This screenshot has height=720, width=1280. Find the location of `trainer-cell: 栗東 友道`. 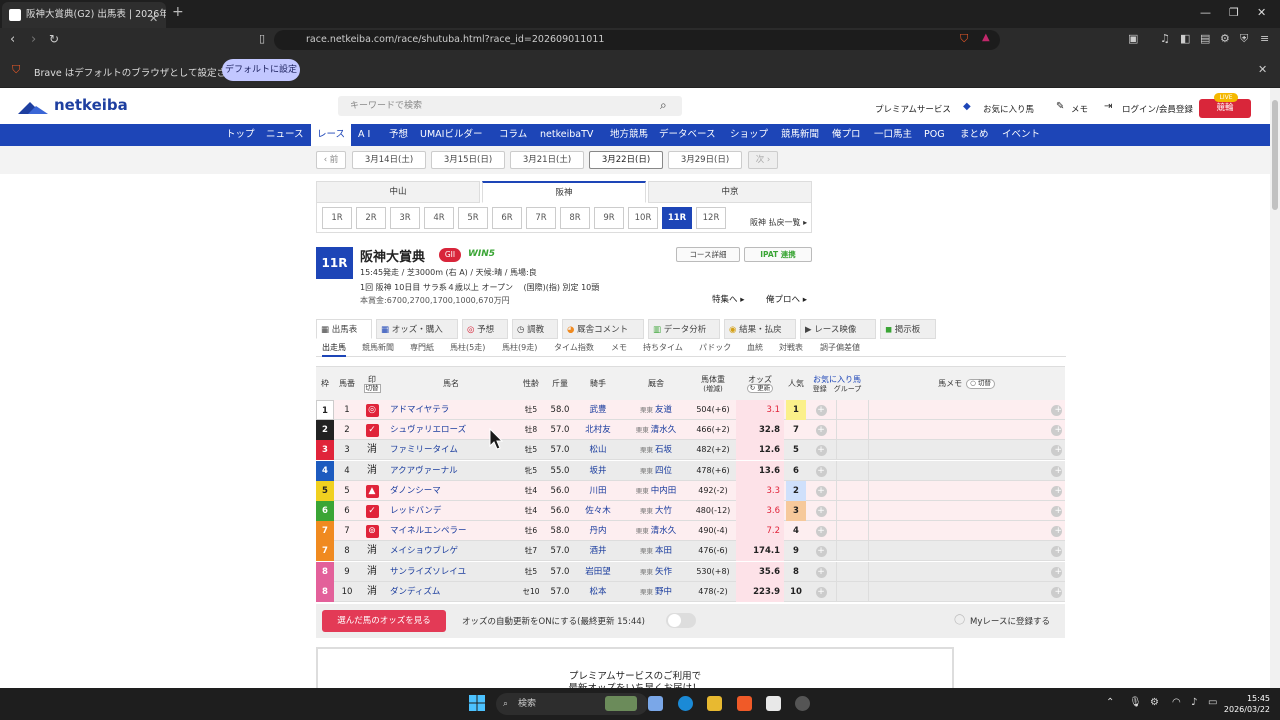

trainer-cell: 栗東 友道 is located at coordinates (656, 410).